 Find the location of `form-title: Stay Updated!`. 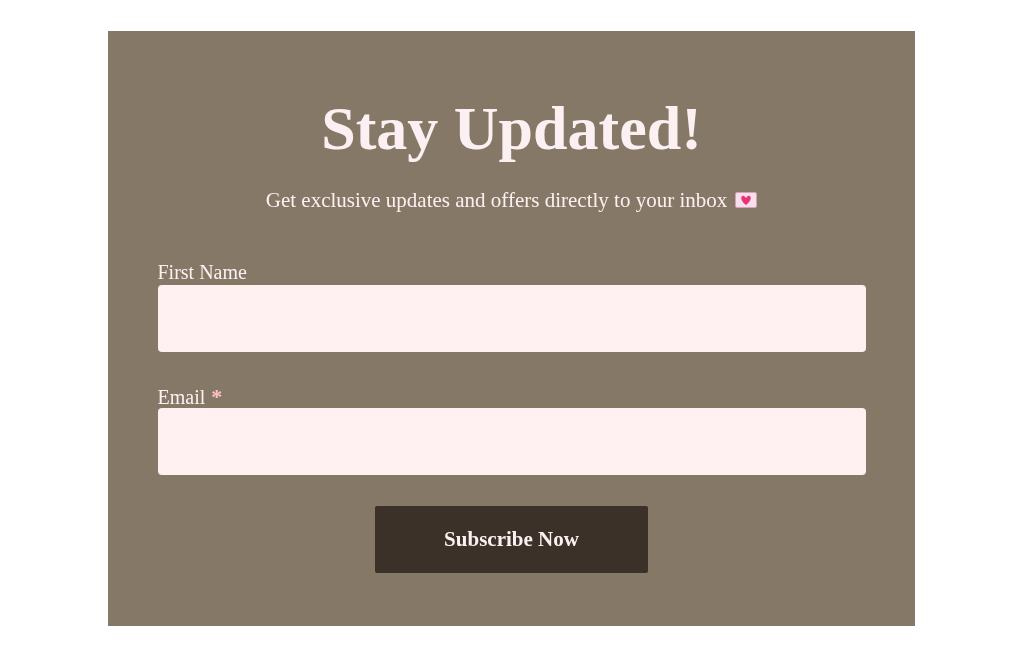

form-title: Stay Updated! is located at coordinates (511, 128).